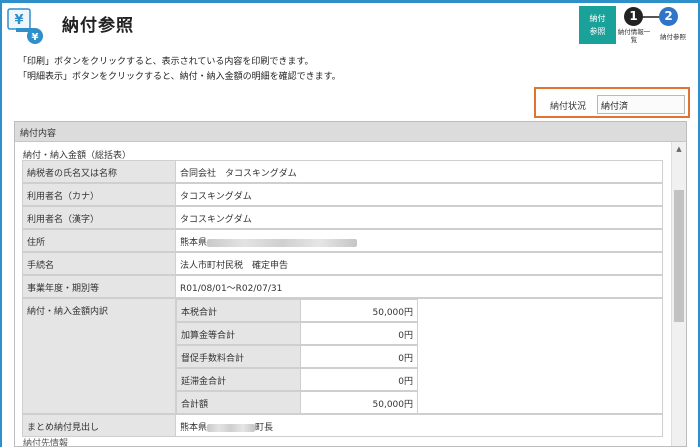 The width and height of the screenshot is (700, 447). I want to click on address-prefecture: 熊本県, so click(194, 243).